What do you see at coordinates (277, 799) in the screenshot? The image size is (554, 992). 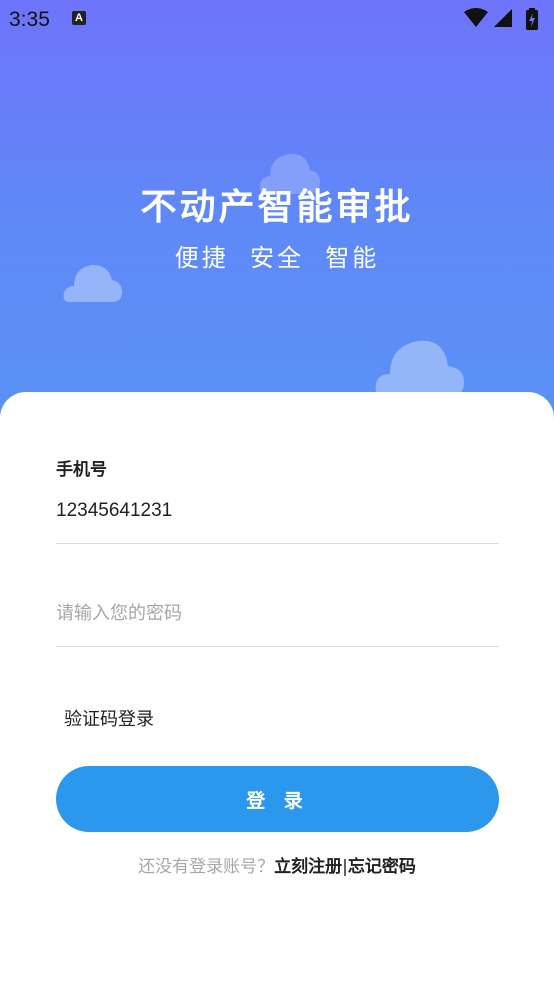 I see `login-button: 登 录` at bounding box center [277, 799].